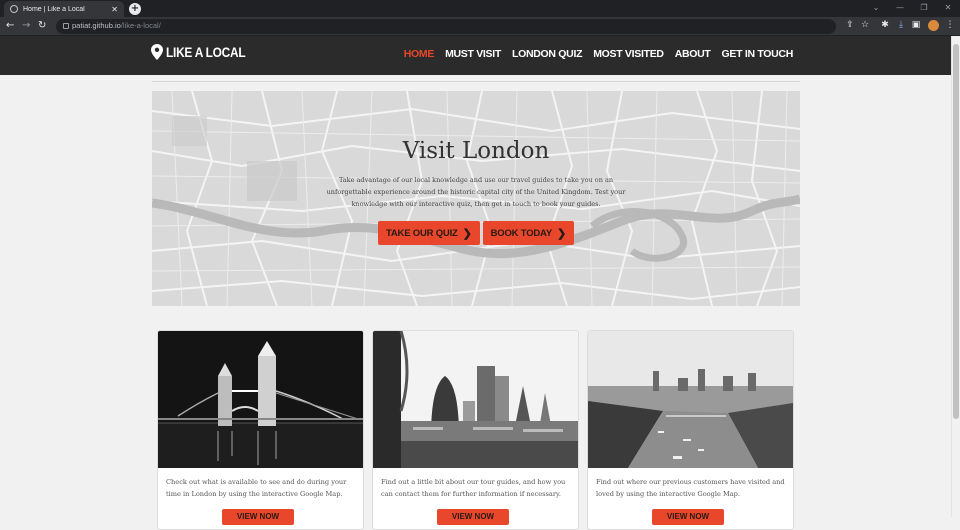 This screenshot has height=530, width=960. Describe the element at coordinates (476, 151) in the screenshot. I see `hero-title: Visit London` at that location.